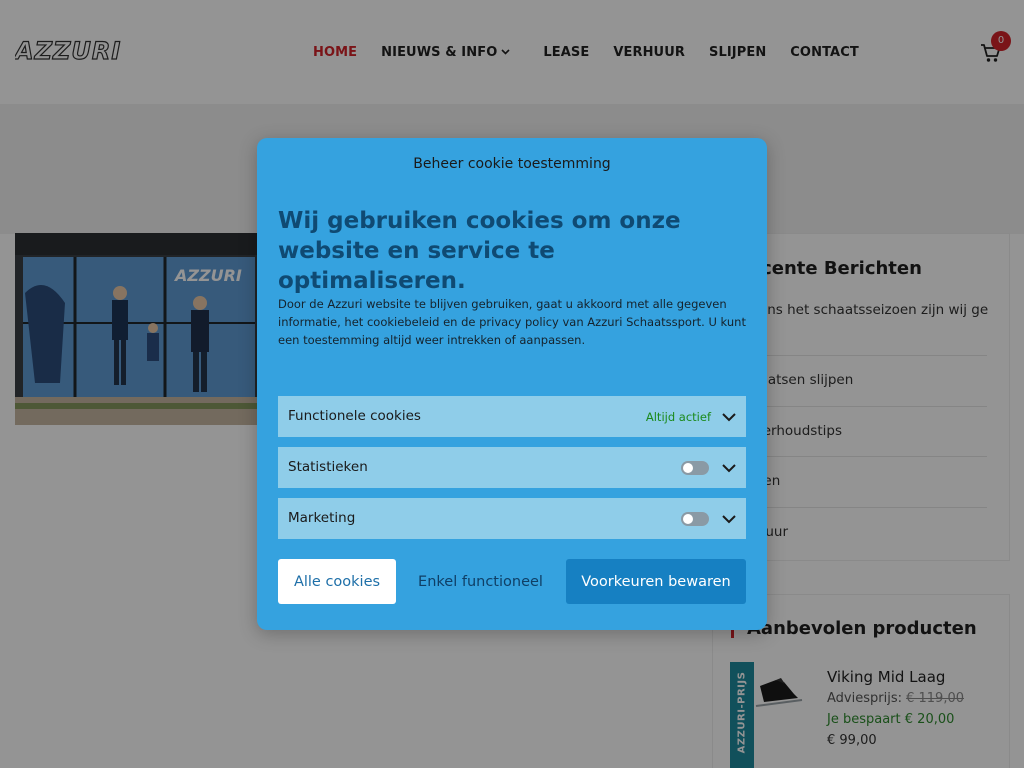 The height and width of the screenshot is (768, 1024). What do you see at coordinates (695, 519) in the screenshot?
I see `marketing-toggle` at bounding box center [695, 519].